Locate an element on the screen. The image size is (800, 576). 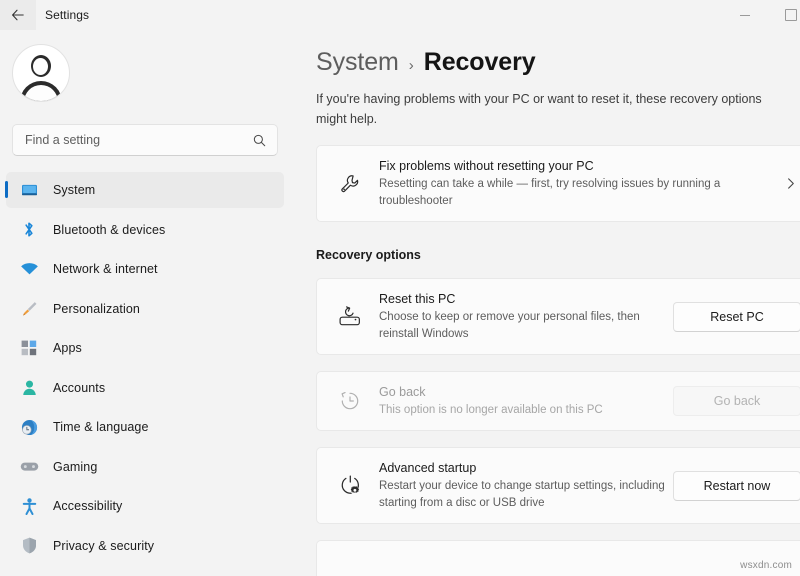
sidebar-item-network-internet: Network & internet is located at coordinates (145, 269).